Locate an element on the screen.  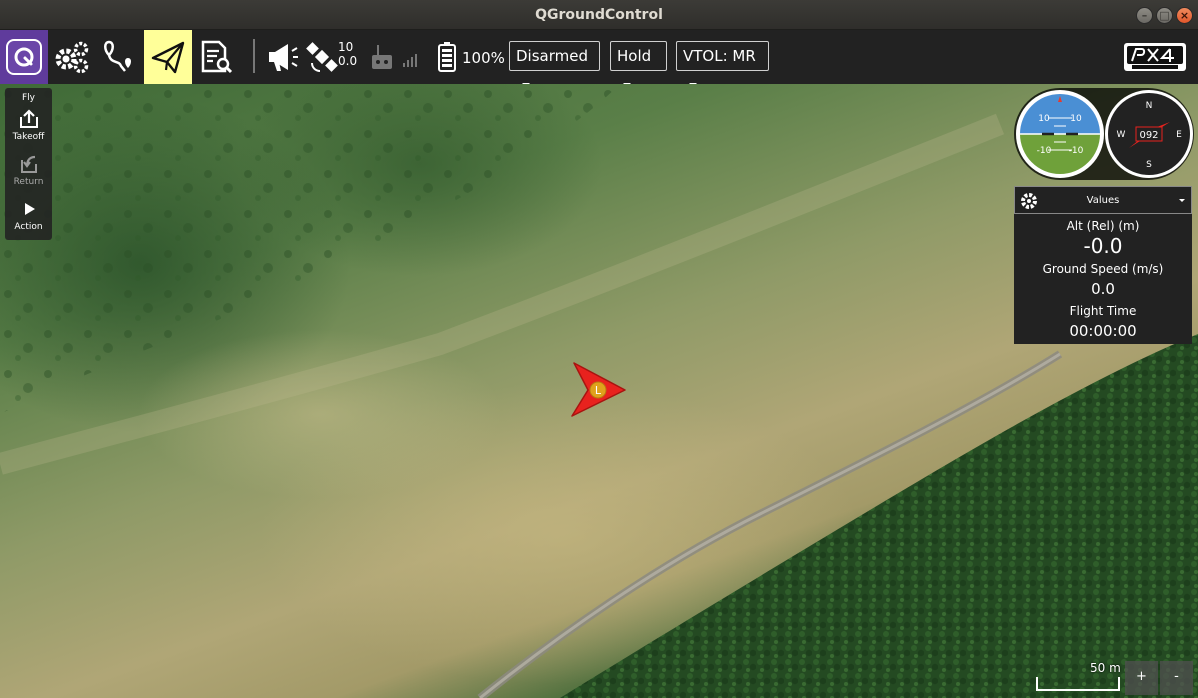
map-scale-bar is located at coordinates (1078, 684).